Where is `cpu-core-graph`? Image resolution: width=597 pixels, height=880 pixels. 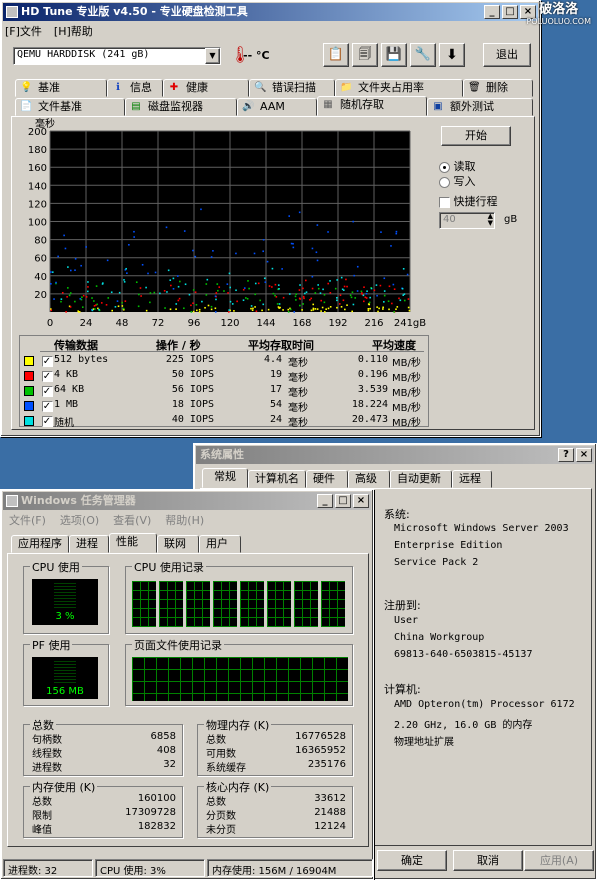
cpu-core-graph is located at coordinates (144, 604).